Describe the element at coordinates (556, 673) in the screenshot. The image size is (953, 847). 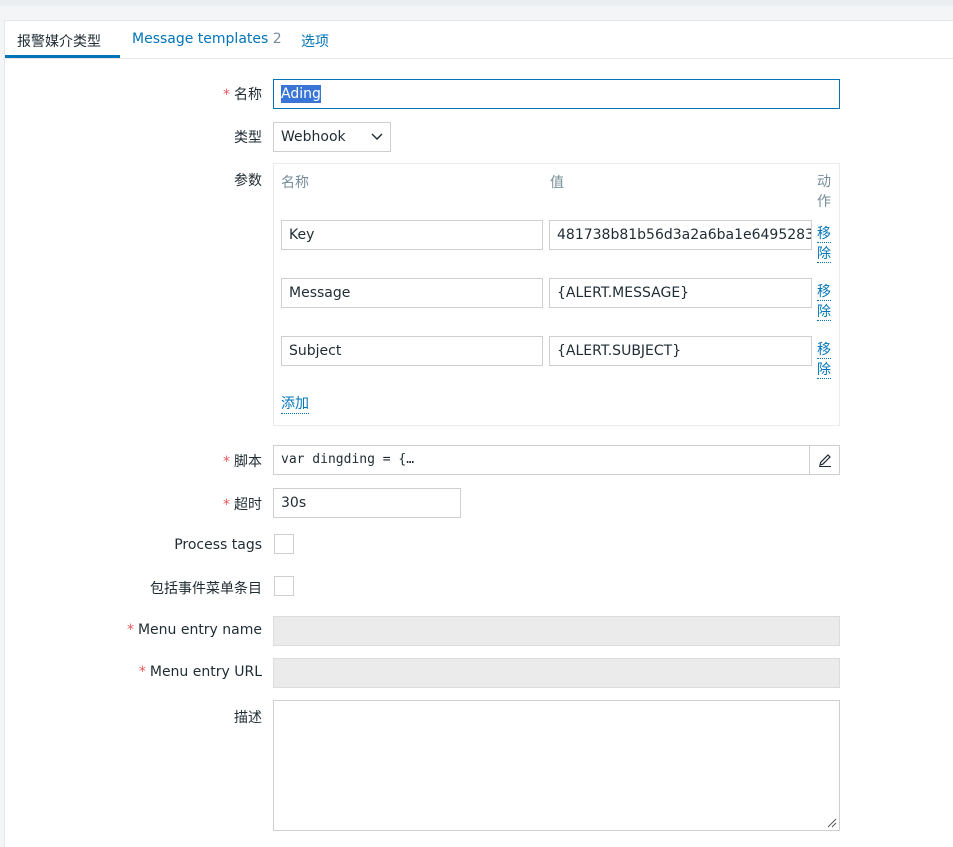
I see `menu-entry-url-input` at that location.